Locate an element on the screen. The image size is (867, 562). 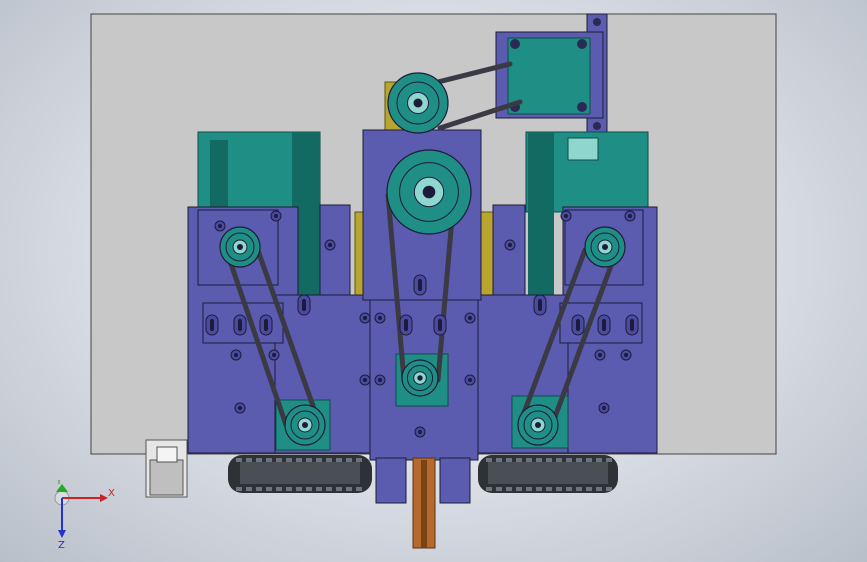
axis-triad: X Y Z is located at coordinates (84, 515).